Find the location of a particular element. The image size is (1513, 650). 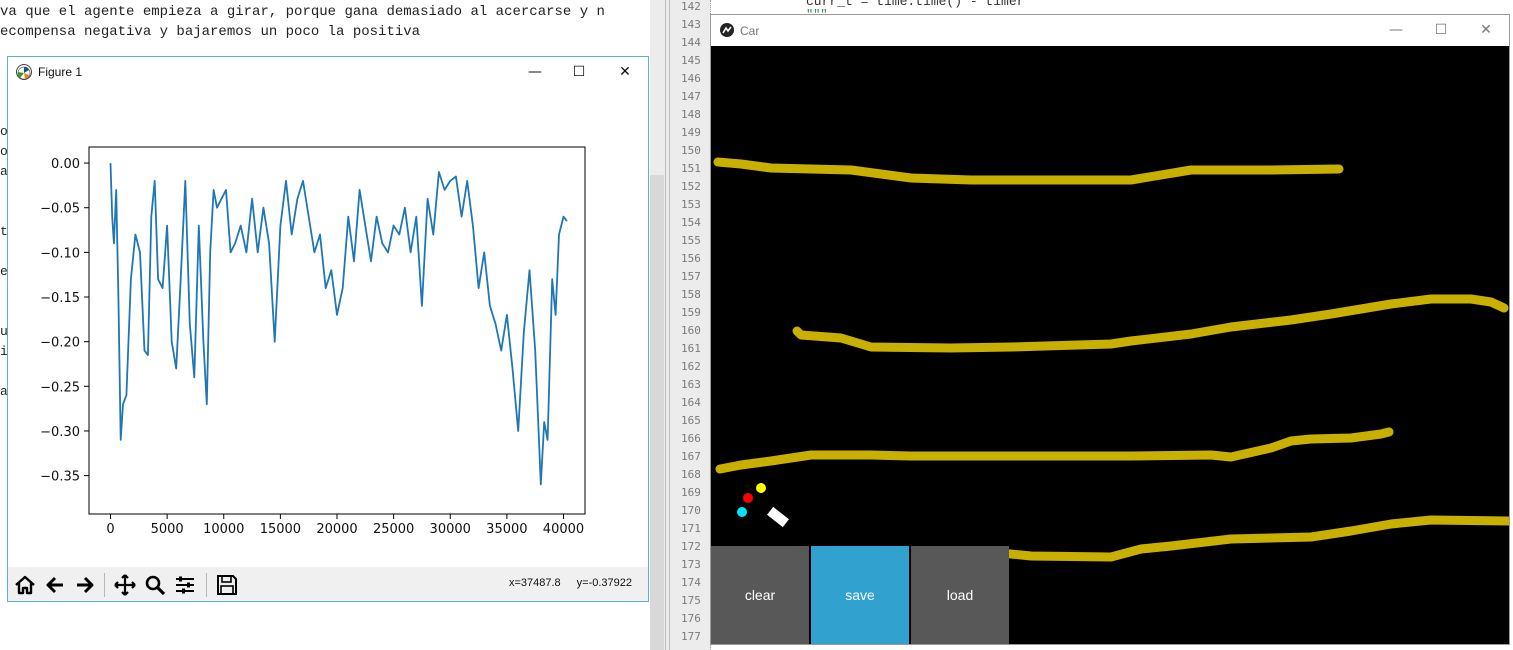

figure-titlebar: Figure 1 — ☐ ✕ is located at coordinates (328, 72).